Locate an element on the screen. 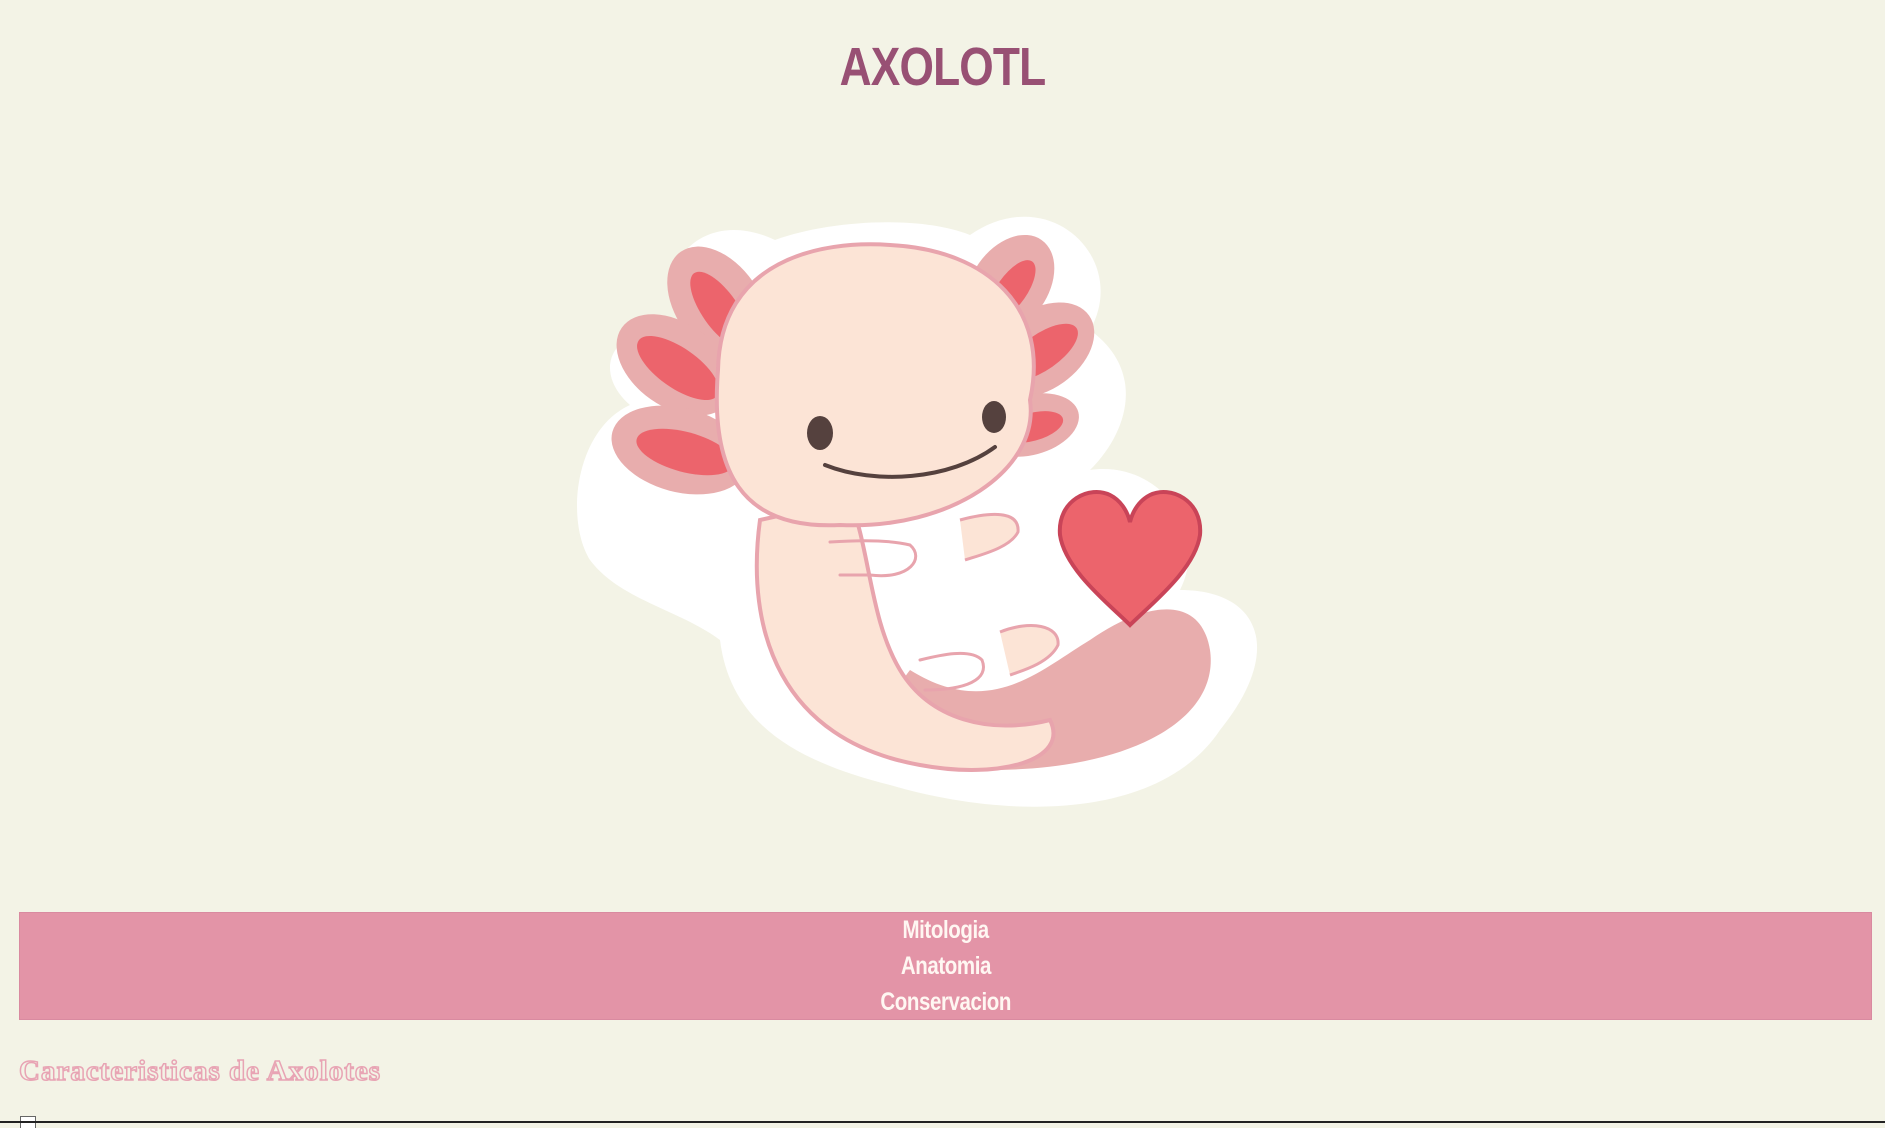 This screenshot has height=1128, width=1885. nav-item-conservacion: Conservacion is located at coordinates (945, 1002).